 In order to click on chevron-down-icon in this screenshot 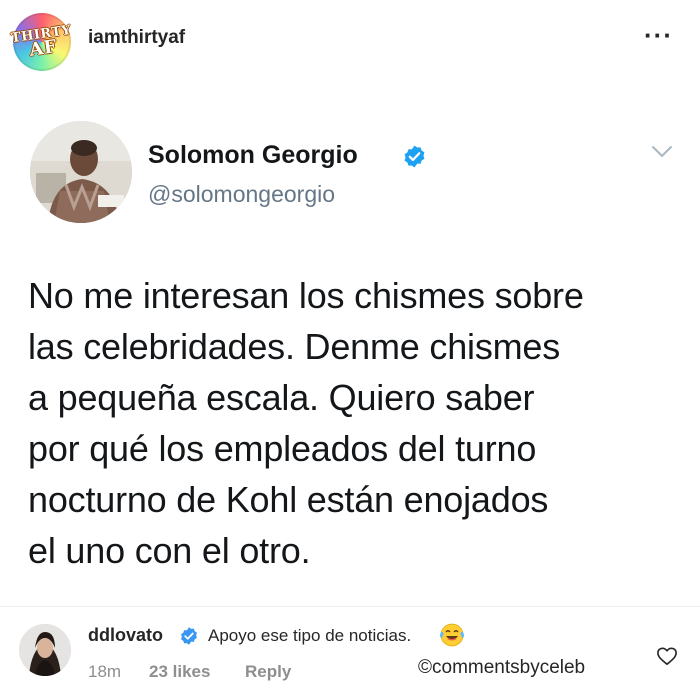, I will do `click(662, 152)`.